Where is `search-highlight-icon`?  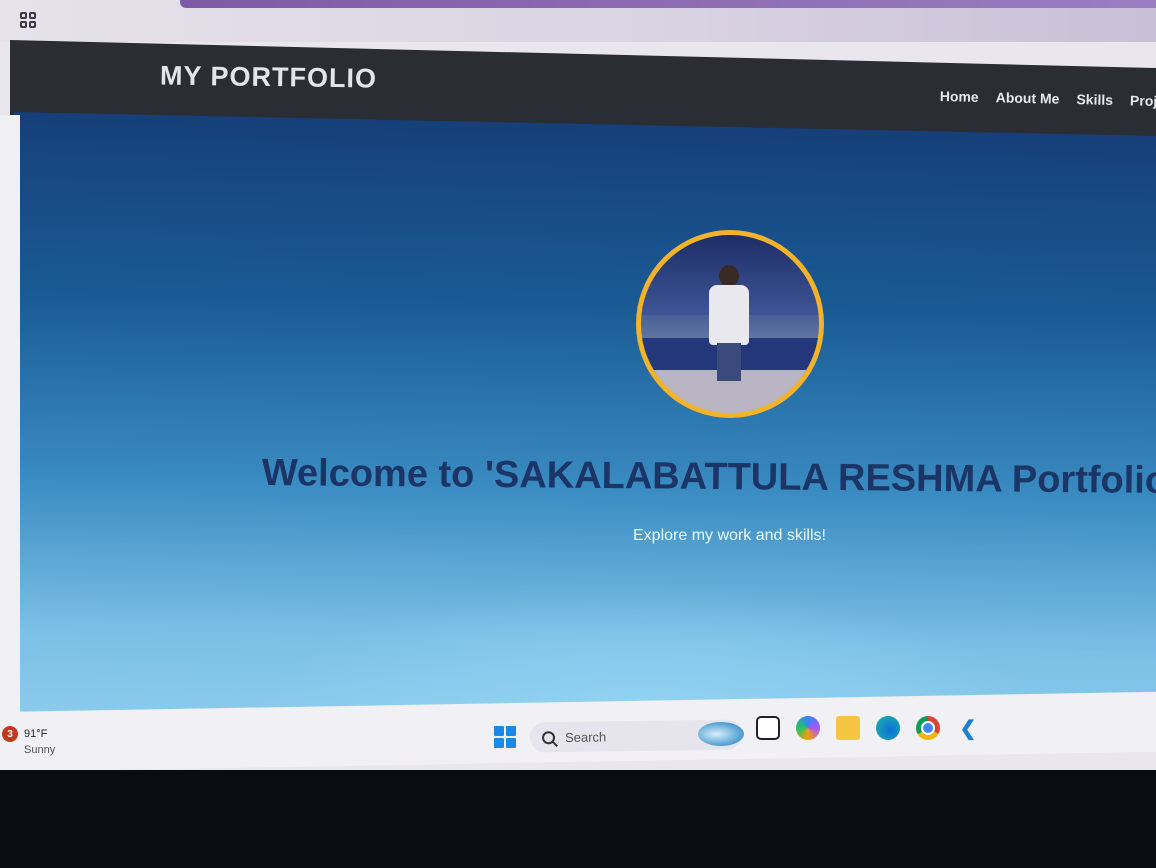 search-highlight-icon is located at coordinates (721, 734).